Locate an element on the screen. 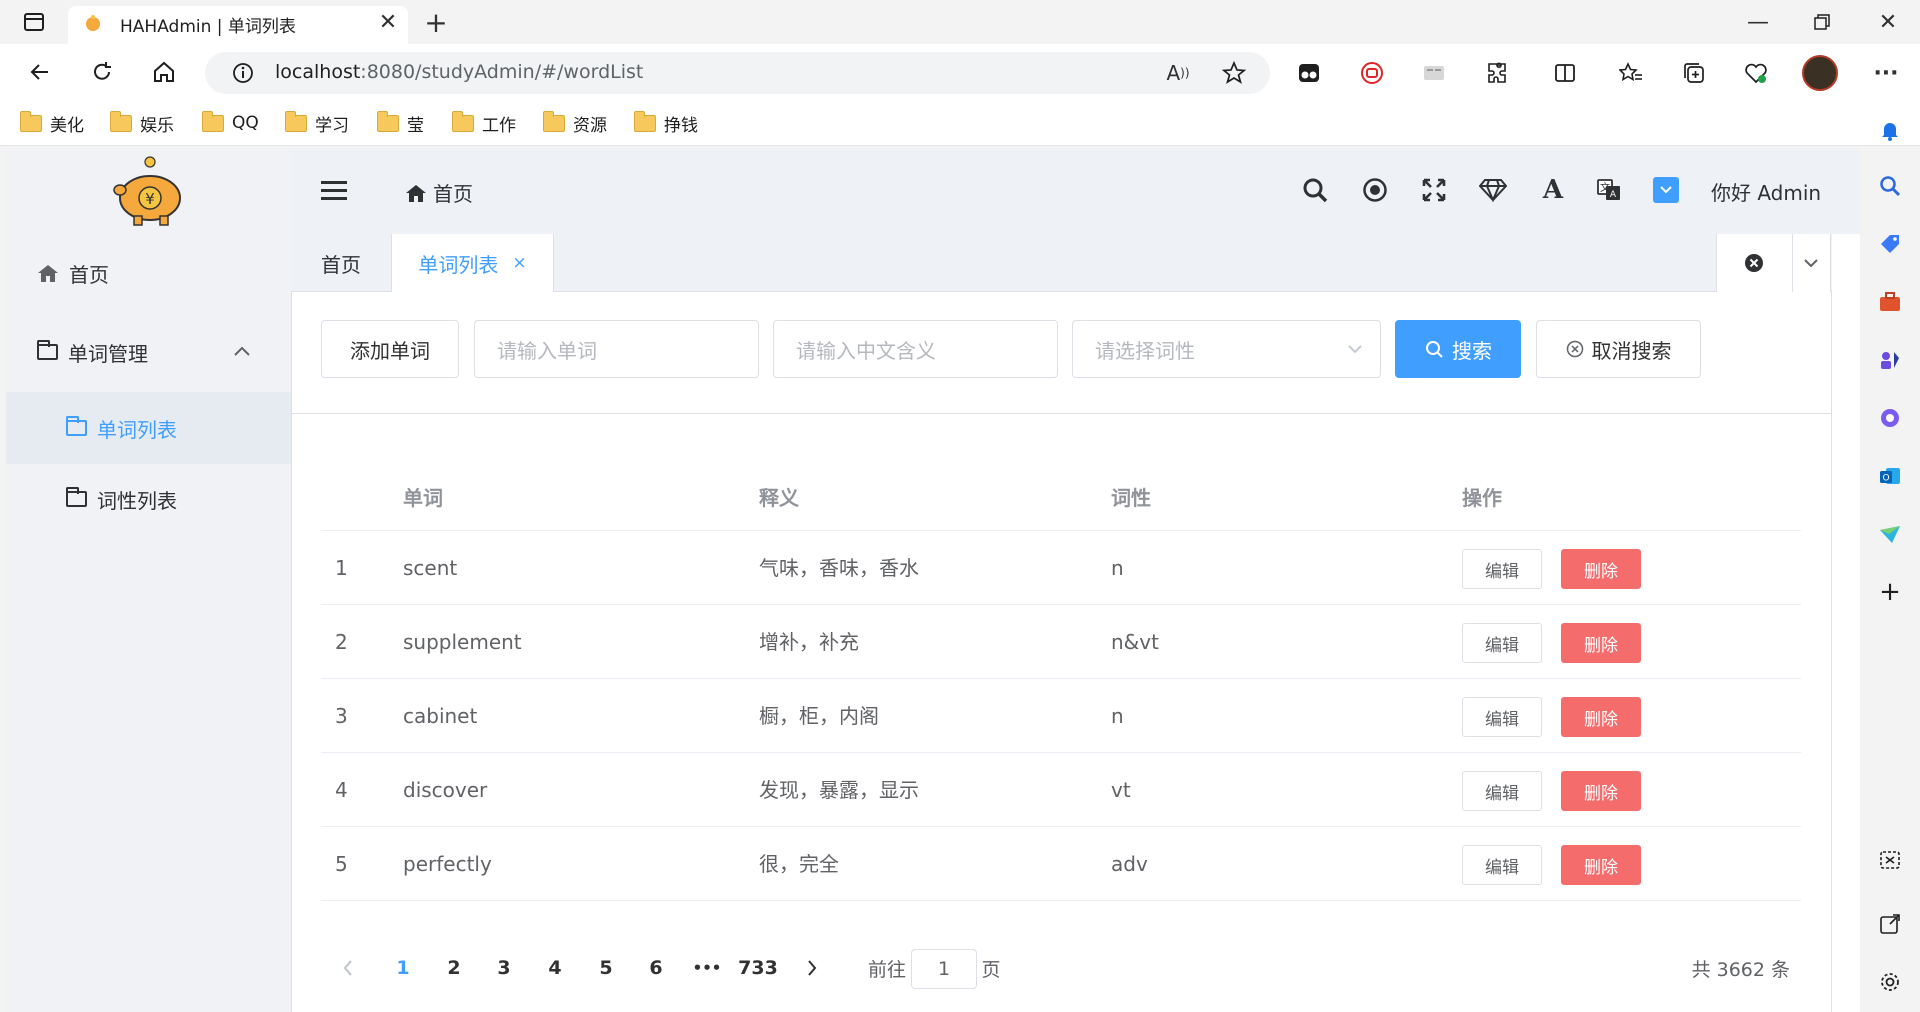 The height and width of the screenshot is (1012, 1920). site-info-icon is located at coordinates (243, 73).